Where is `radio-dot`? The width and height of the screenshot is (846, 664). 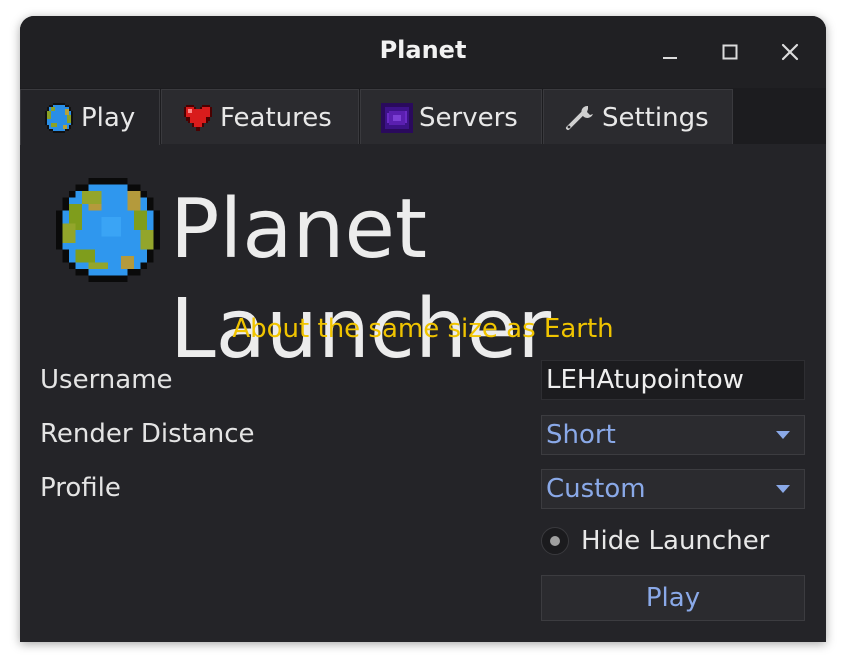 radio-dot is located at coordinates (555, 541).